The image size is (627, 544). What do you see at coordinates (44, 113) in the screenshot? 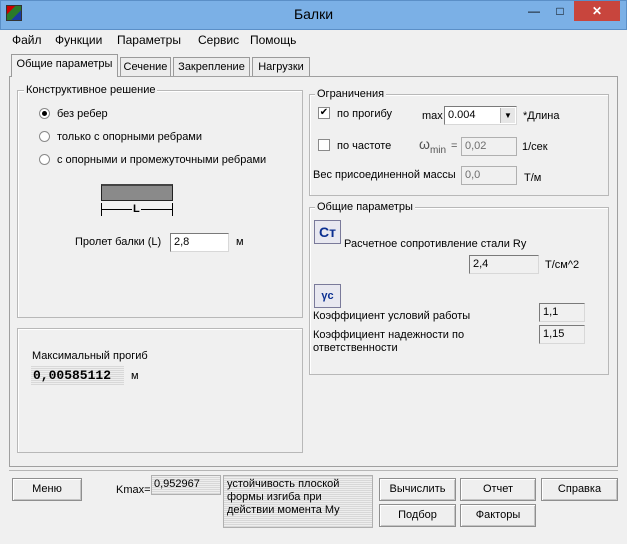
I see `radio-no-ribs` at bounding box center [44, 113].